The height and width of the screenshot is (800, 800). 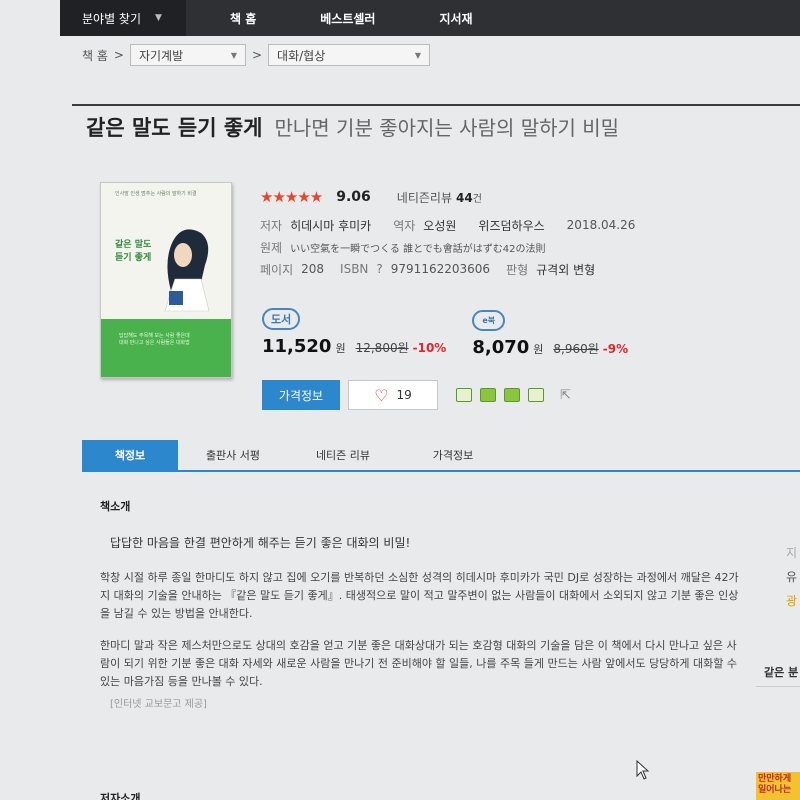 What do you see at coordinates (778, 610) in the screenshot?
I see `right-sidebar: 지 유 광 같은 분 만만하게 일어나는` at bounding box center [778, 610].